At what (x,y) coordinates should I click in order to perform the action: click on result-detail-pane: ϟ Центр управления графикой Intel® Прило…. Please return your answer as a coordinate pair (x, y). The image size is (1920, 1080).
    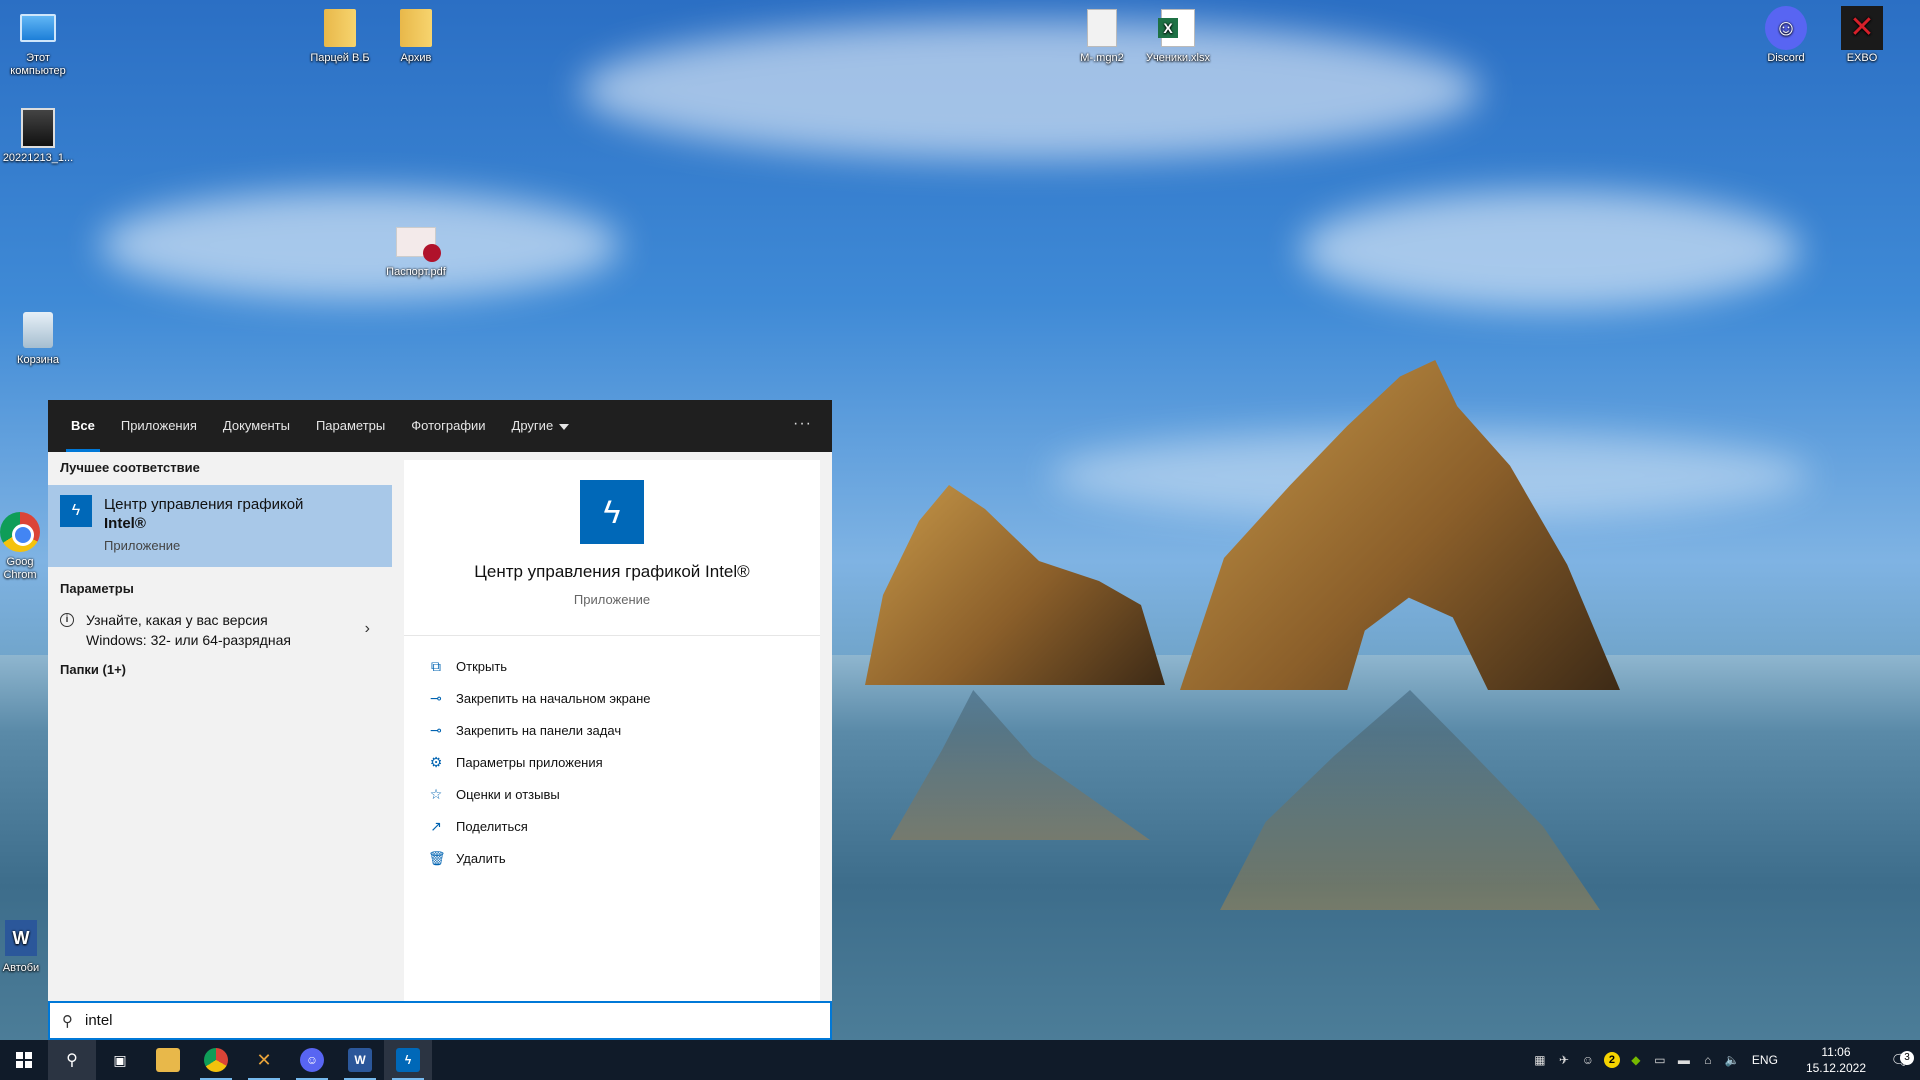
    Looking at the image, I should click on (612, 730).